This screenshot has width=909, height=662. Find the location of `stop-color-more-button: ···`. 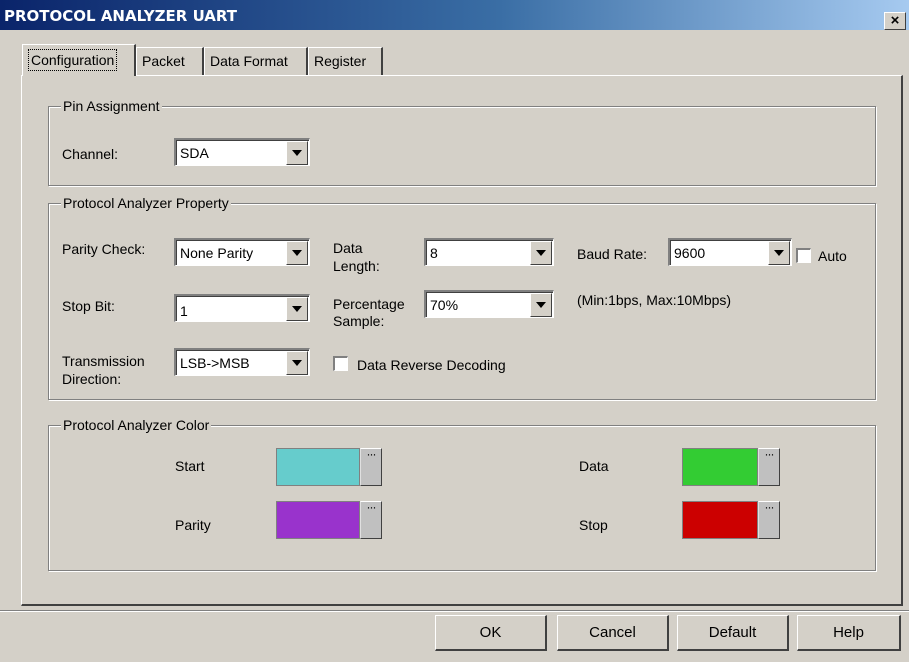

stop-color-more-button: ··· is located at coordinates (769, 520).